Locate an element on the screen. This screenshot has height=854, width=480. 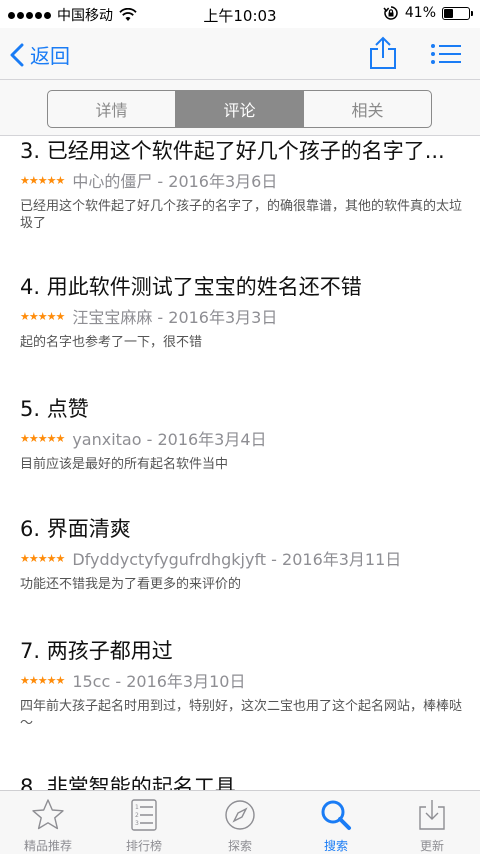
tab-explore: 探索 is located at coordinates (240, 822).